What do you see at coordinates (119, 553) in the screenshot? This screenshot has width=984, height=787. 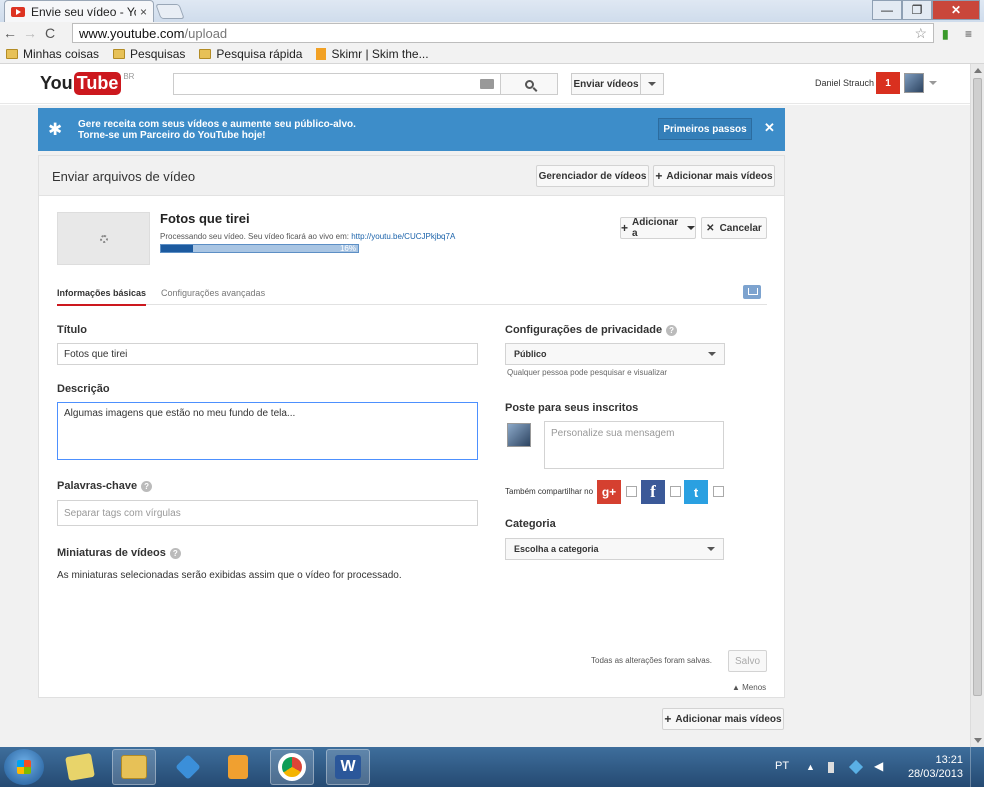 I see `thumbnails-label: Miniaturas de vídeos?` at bounding box center [119, 553].